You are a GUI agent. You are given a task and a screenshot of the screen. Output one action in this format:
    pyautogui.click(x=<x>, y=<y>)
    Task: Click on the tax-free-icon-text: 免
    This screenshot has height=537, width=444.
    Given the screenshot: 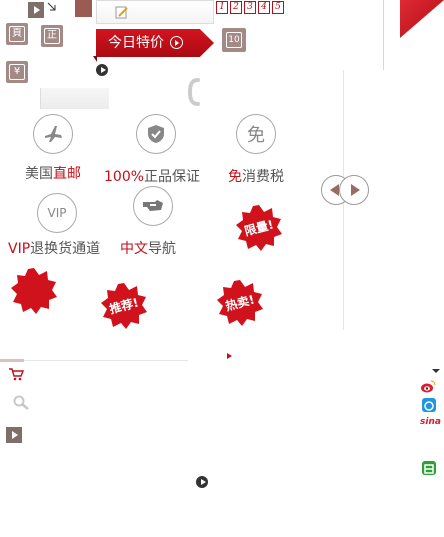 What is the action you would take?
    pyautogui.click(x=256, y=135)
    